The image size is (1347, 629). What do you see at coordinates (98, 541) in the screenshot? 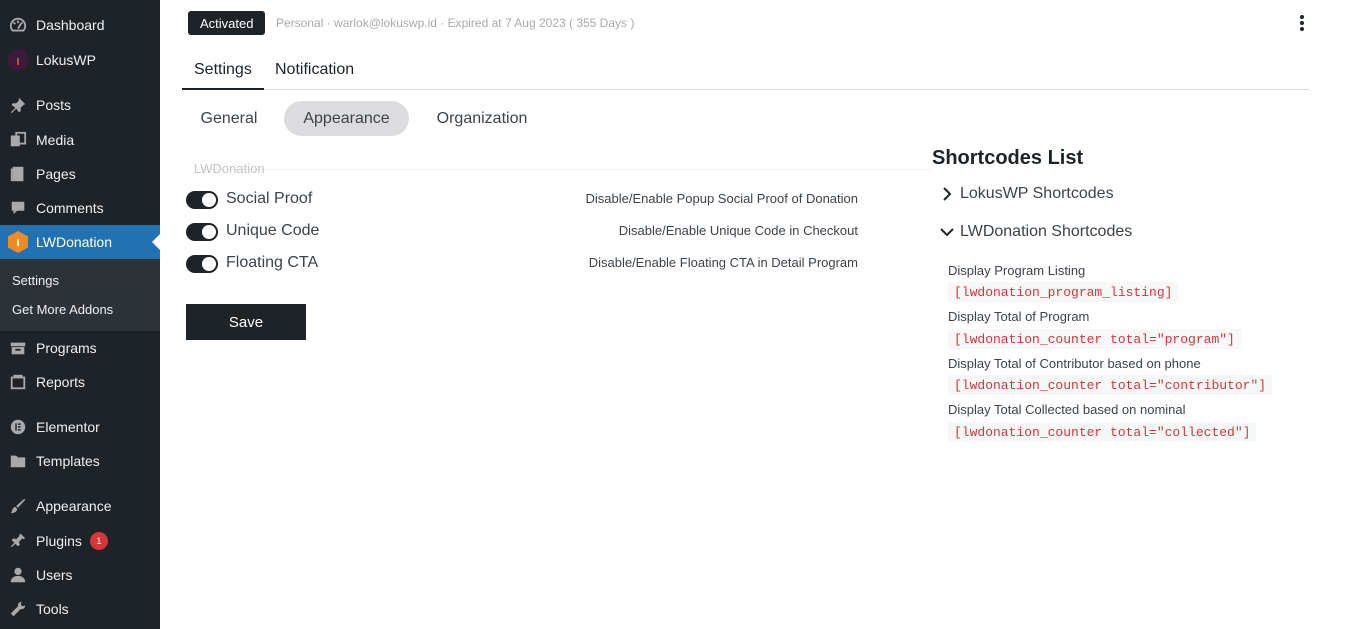
I see `plugins-update-badge: 1` at bounding box center [98, 541].